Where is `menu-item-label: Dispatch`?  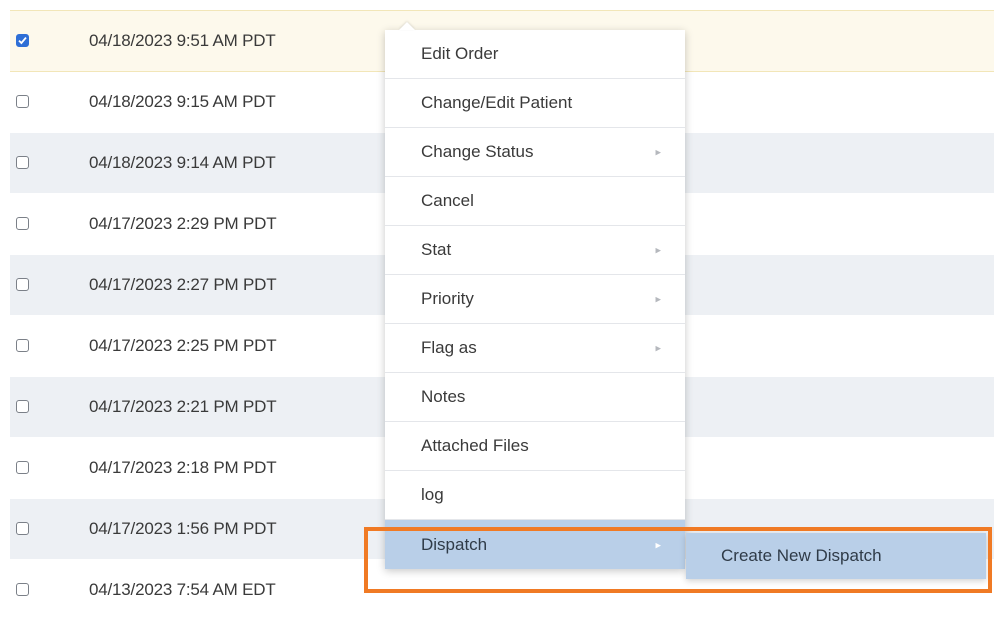 menu-item-label: Dispatch is located at coordinates (454, 544).